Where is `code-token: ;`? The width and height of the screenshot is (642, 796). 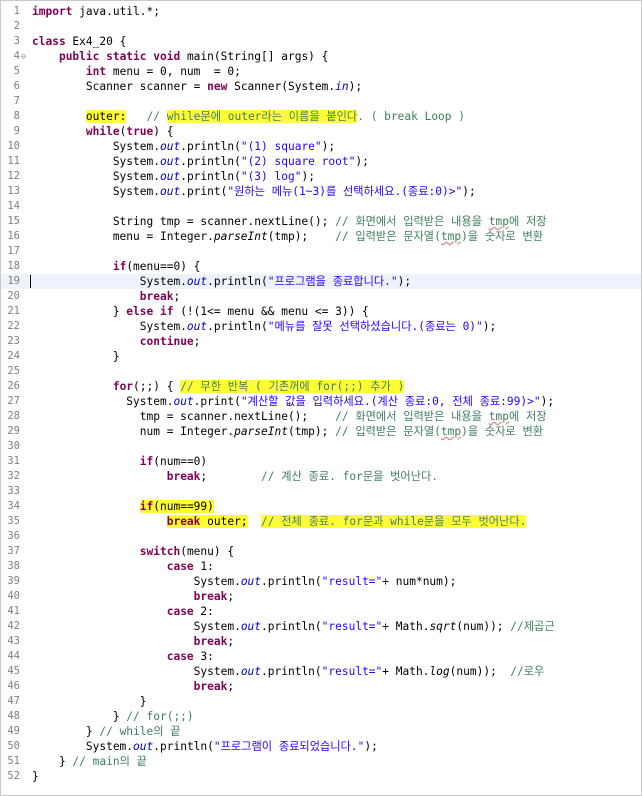 code-token: ; is located at coordinates (231, 476).